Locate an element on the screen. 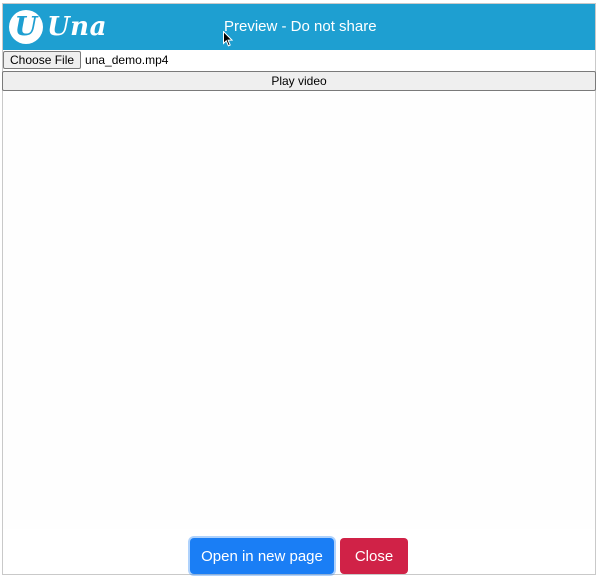 The width and height of the screenshot is (600, 578). preview-header: U Una Preview - Do not share is located at coordinates (299, 27).